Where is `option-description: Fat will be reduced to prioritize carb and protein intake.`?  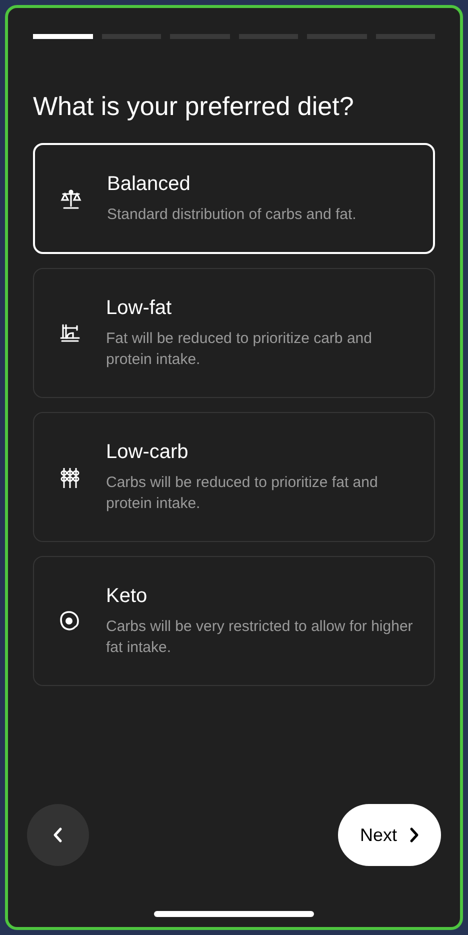 option-description: Fat will be reduced to prioritize carb and protein intake. is located at coordinates (239, 349).